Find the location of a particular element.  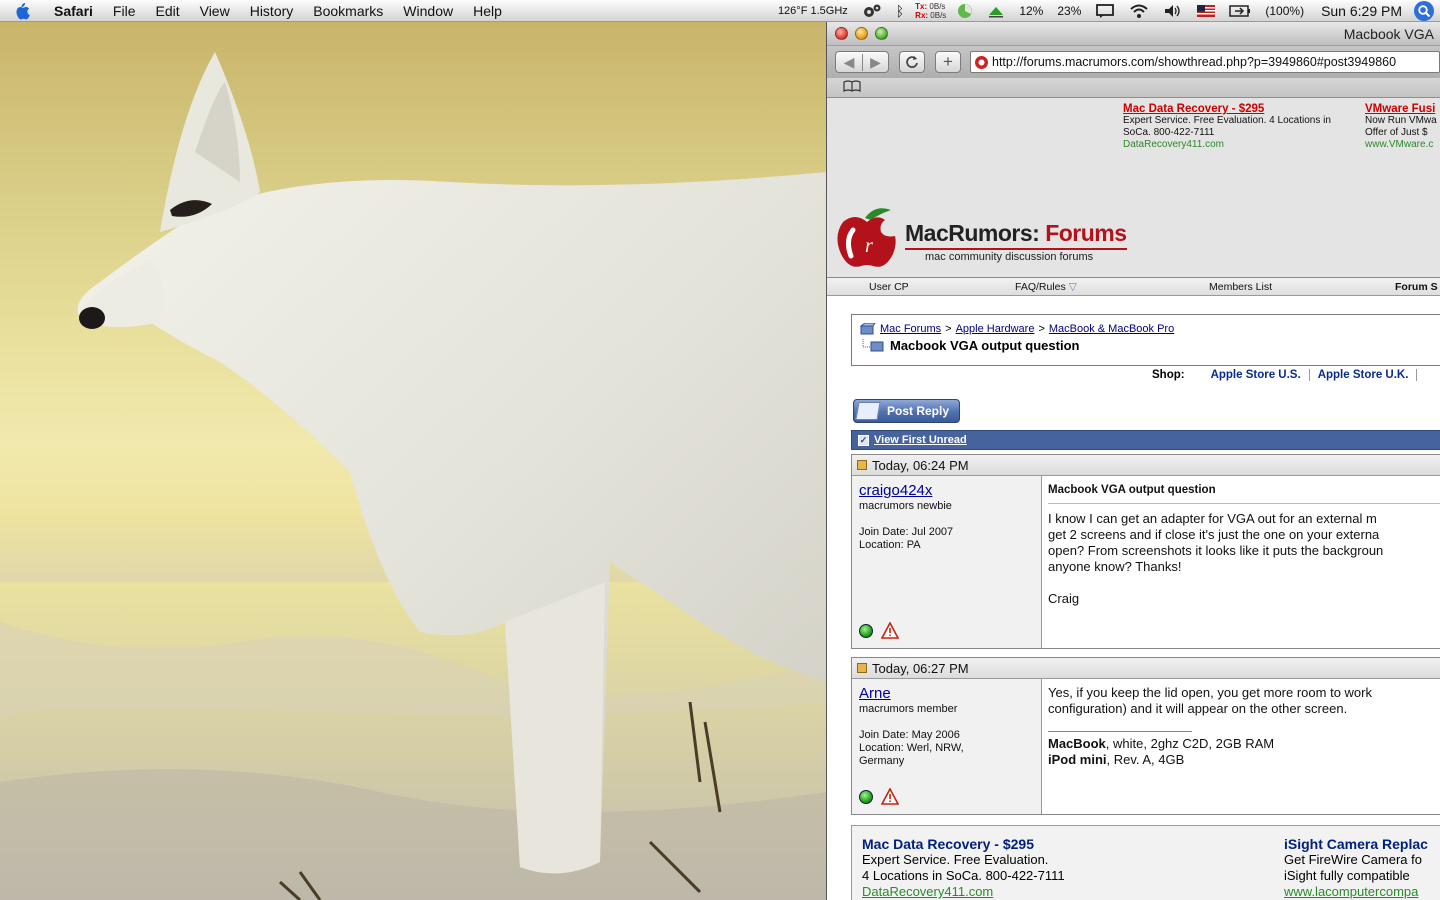

zoom-window-button is located at coordinates (881, 33).